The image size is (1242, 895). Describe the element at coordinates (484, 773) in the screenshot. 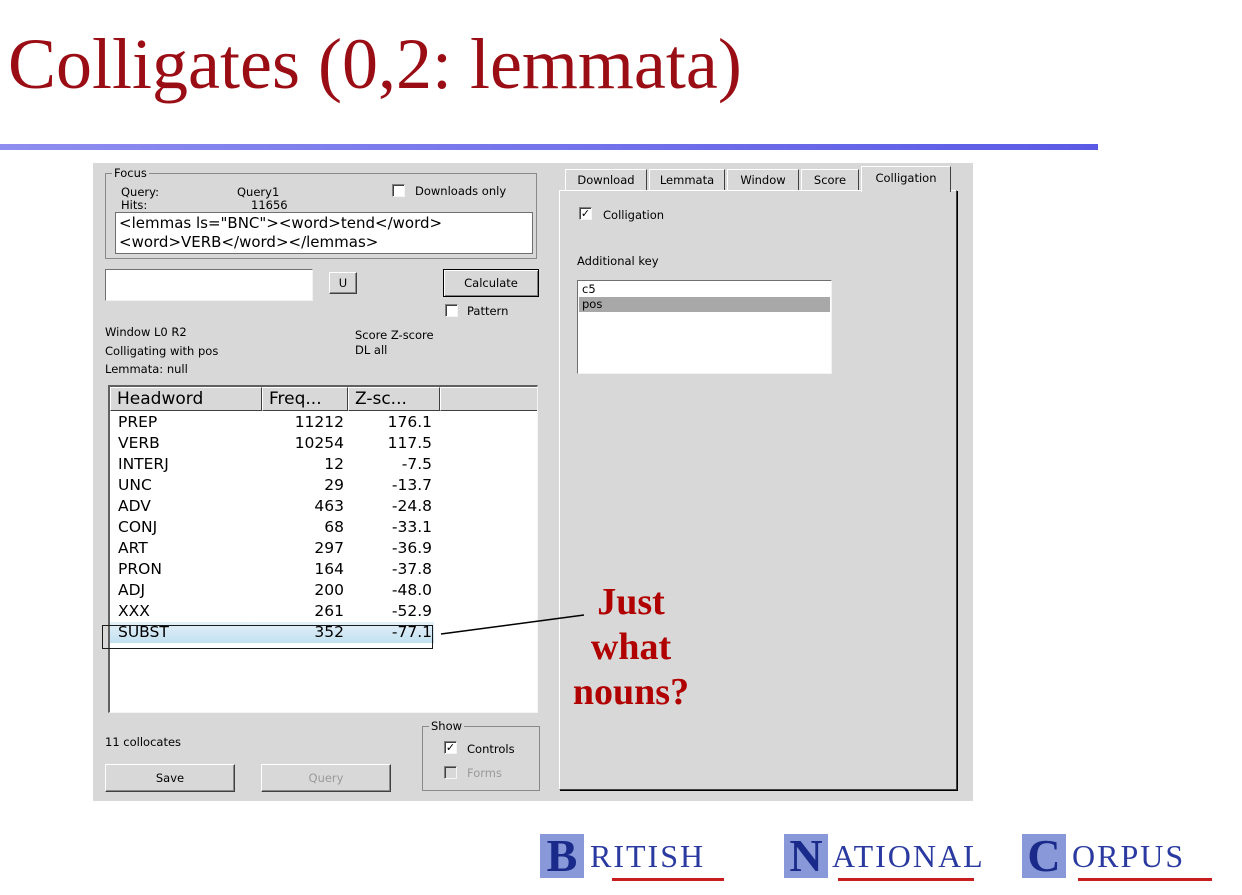

I see `forms-label: Forms` at that location.